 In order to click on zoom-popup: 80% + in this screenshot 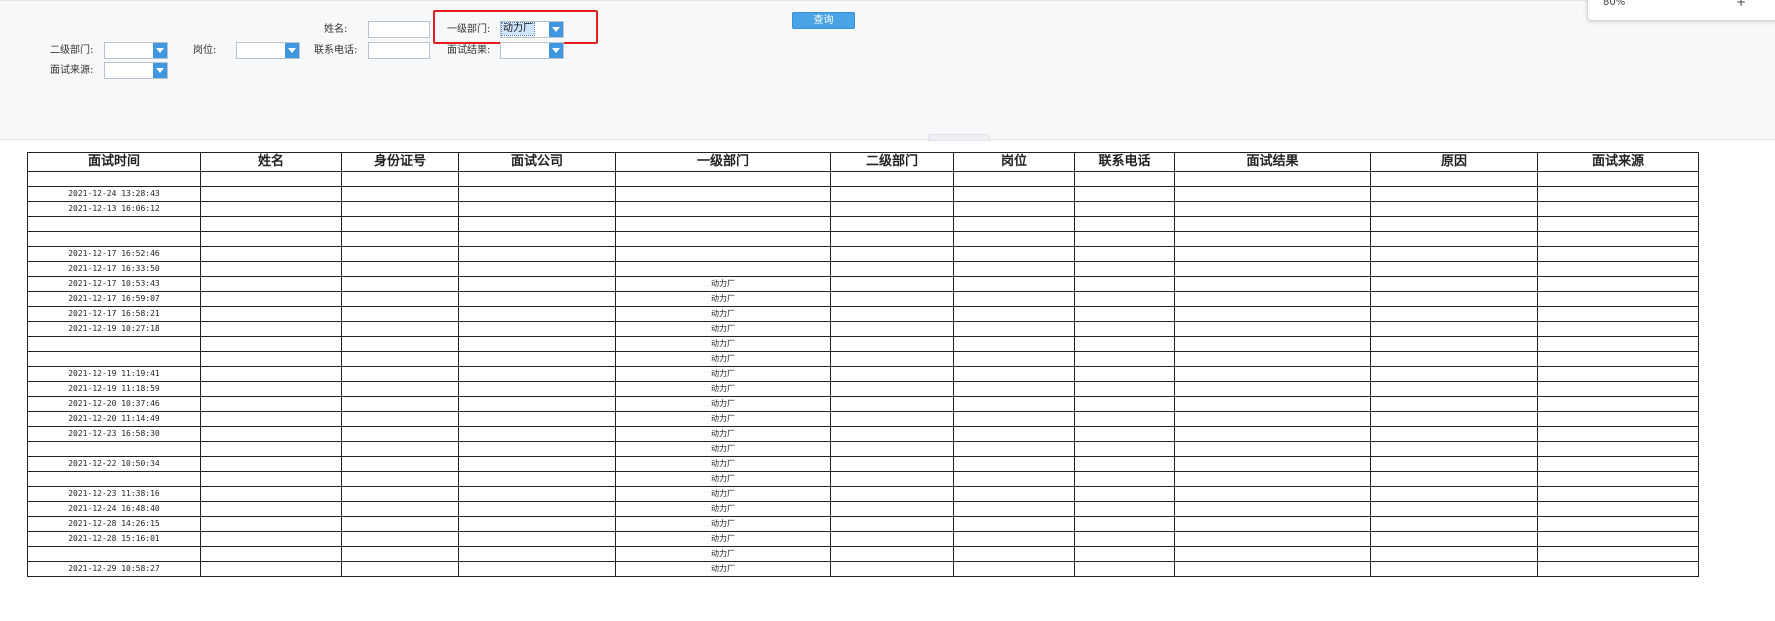, I will do `click(1681, 10)`.